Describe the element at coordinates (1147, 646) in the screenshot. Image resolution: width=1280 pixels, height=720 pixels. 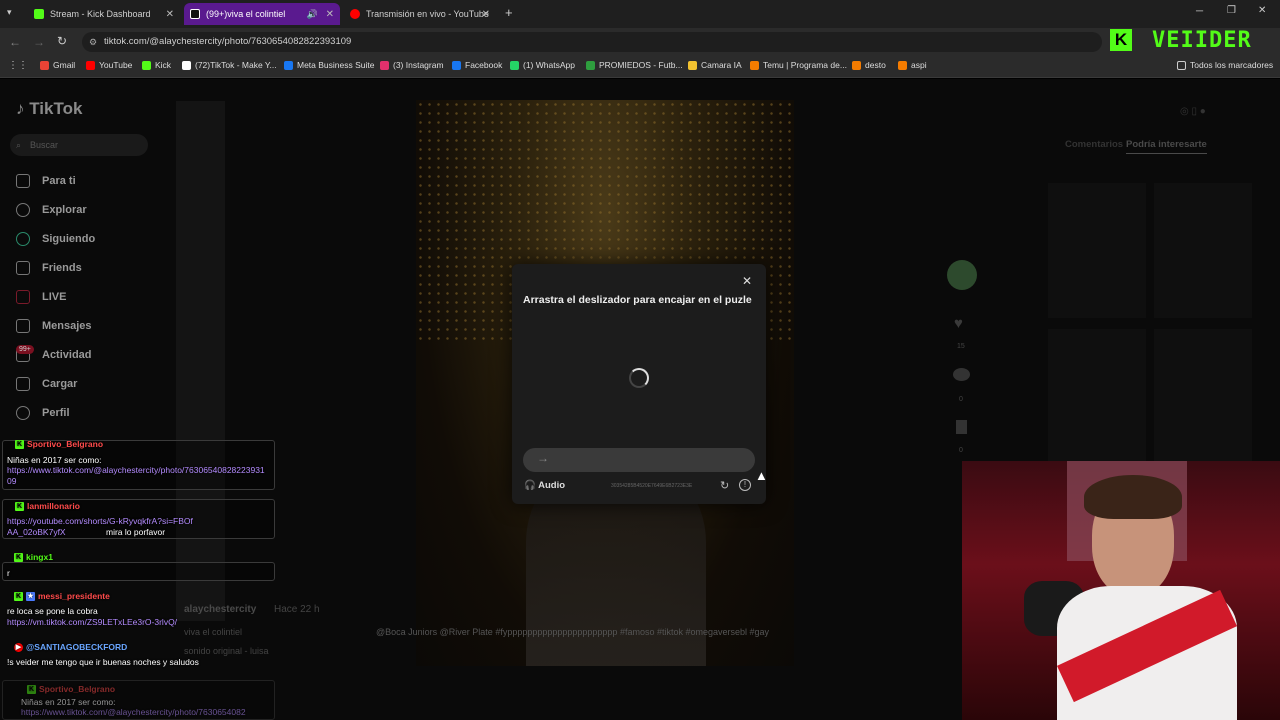
I see `shirt-stripe` at that location.